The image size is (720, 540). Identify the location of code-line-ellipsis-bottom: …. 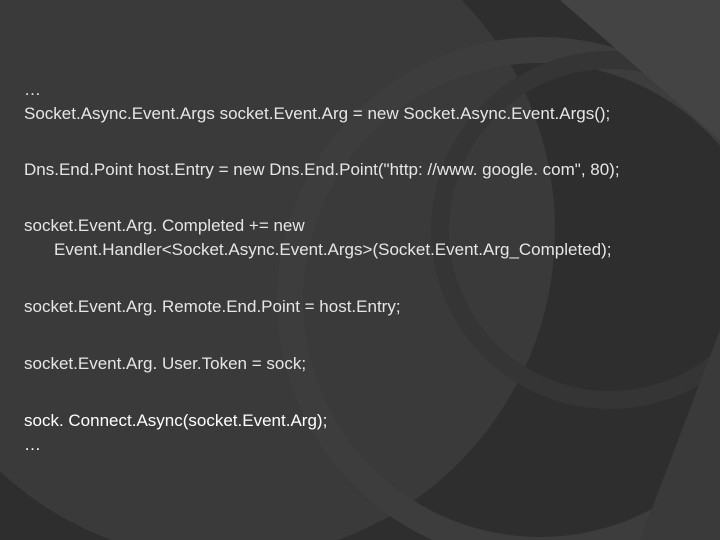
(32, 444).